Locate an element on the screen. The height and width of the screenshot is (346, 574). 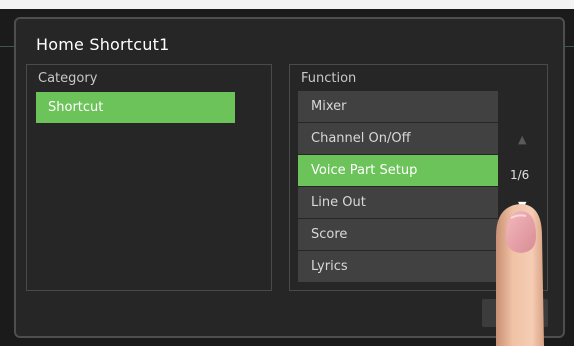
scroll-up-icon: ▲ is located at coordinates (522, 139).